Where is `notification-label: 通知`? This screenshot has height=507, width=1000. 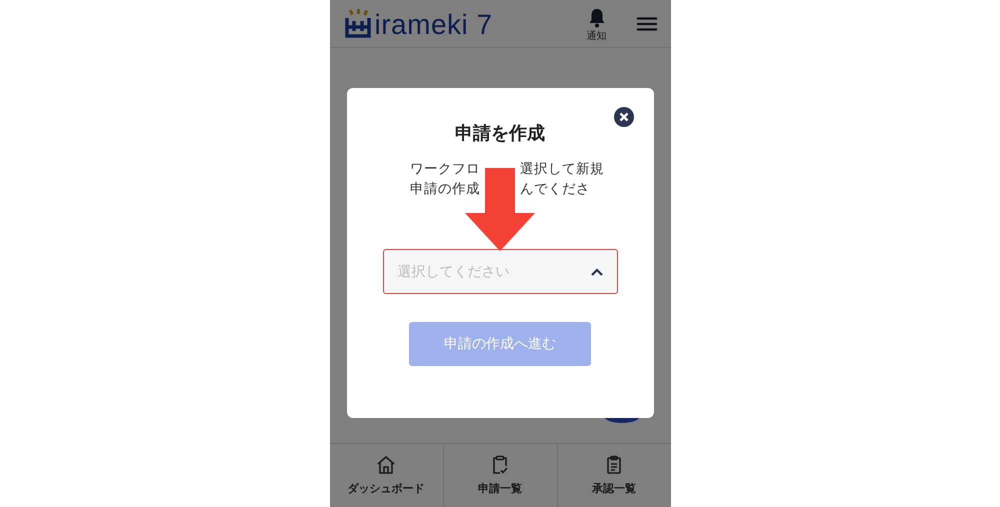 notification-label: 通知 is located at coordinates (596, 36).